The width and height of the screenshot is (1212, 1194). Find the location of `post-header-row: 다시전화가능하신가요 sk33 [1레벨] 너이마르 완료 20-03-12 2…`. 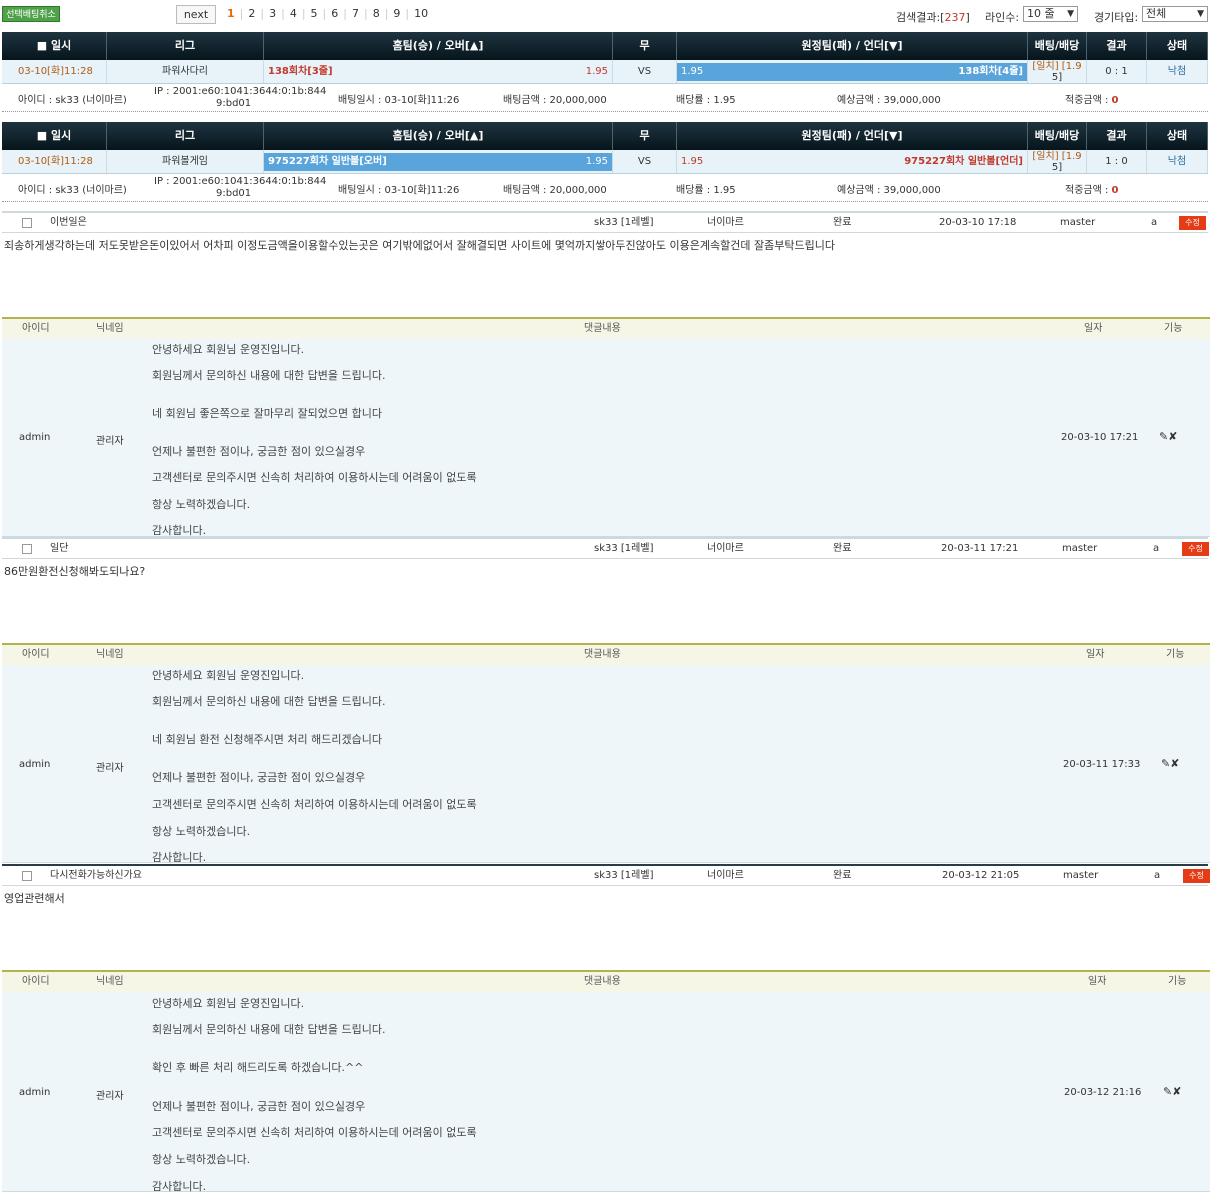

post-header-row: 다시전화가능하신가요 sk33 [1레벨] 너이마르 완료 20-03-12 2… is located at coordinates (606, 875).